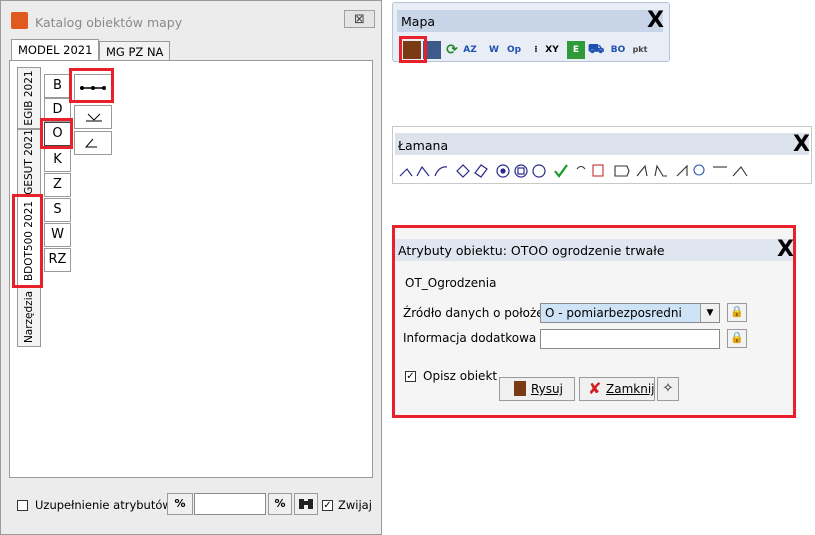 Image resolution: width=815 pixels, height=535 pixels. I want to click on letter-b-button: B, so click(57, 86).